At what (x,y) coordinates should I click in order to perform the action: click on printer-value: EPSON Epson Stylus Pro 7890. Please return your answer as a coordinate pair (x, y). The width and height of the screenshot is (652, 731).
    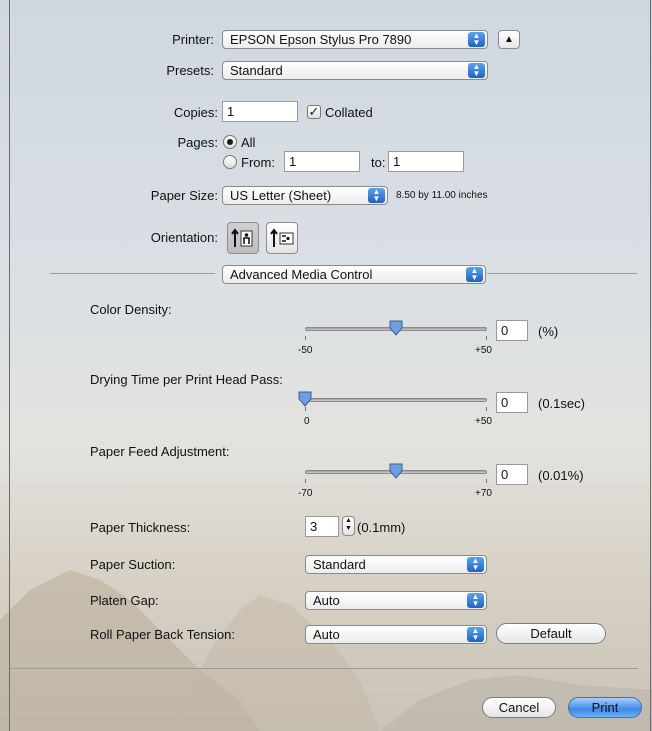
    Looking at the image, I should click on (321, 39).